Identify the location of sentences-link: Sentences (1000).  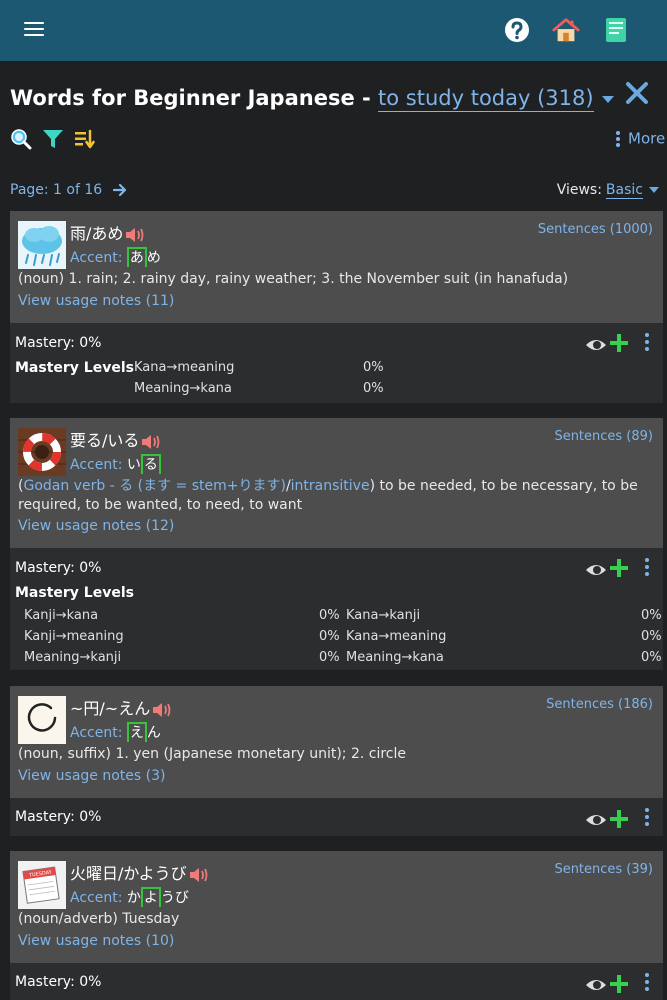
(595, 229).